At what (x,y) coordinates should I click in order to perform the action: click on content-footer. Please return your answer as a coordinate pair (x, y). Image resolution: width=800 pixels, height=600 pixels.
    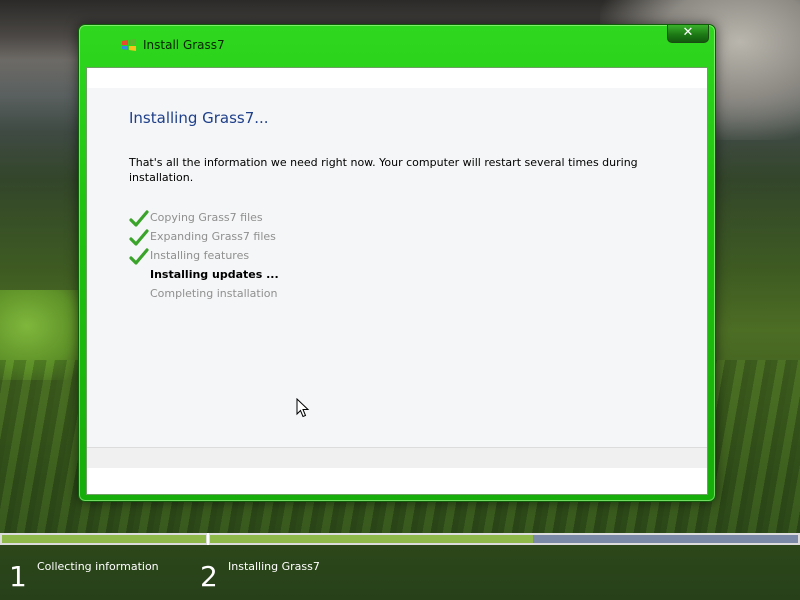
    Looking at the image, I should click on (397, 470).